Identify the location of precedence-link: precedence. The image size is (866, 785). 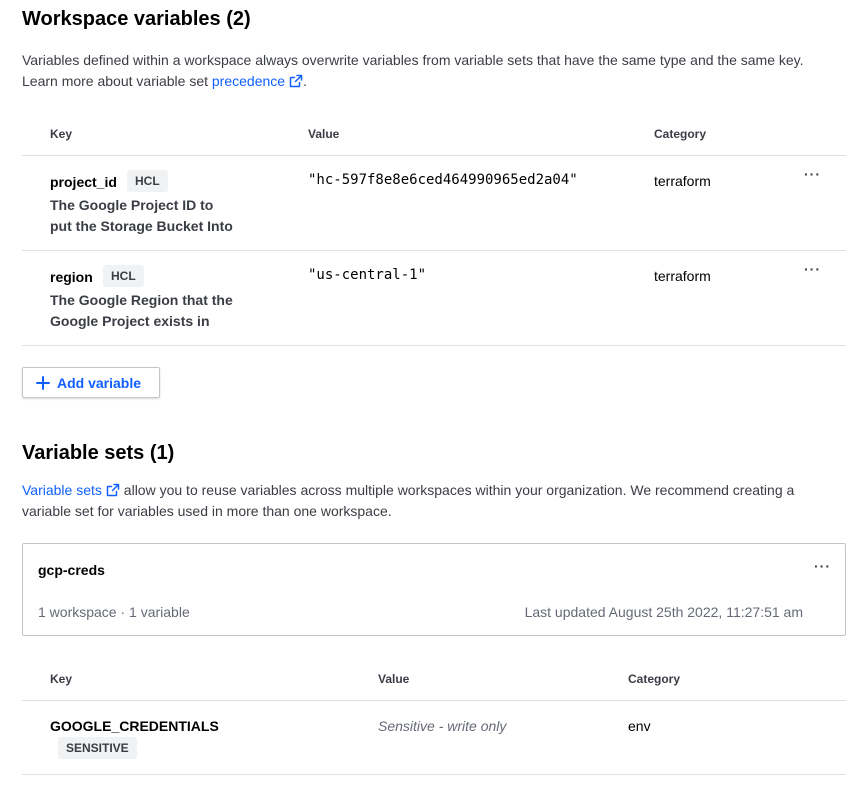
(257, 81).